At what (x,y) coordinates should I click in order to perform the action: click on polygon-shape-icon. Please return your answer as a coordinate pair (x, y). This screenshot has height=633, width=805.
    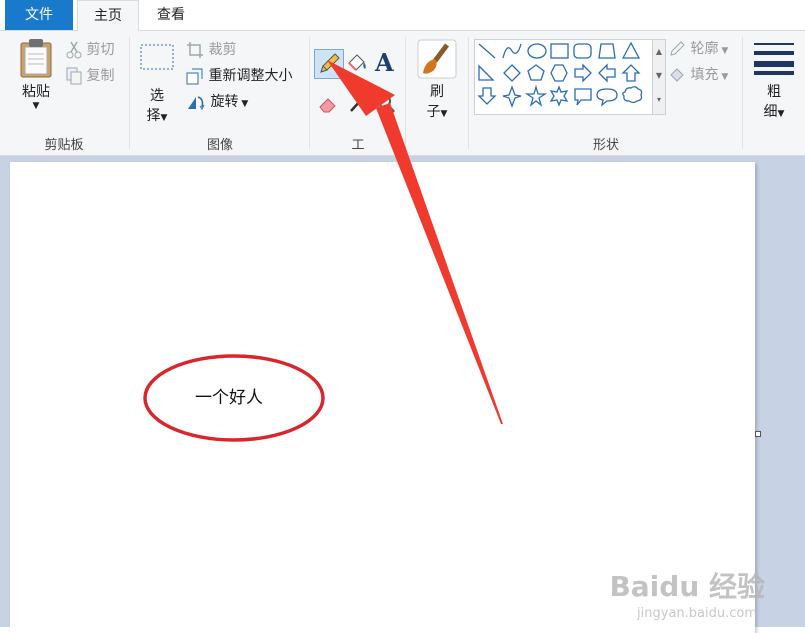
    Looking at the image, I should click on (607, 51).